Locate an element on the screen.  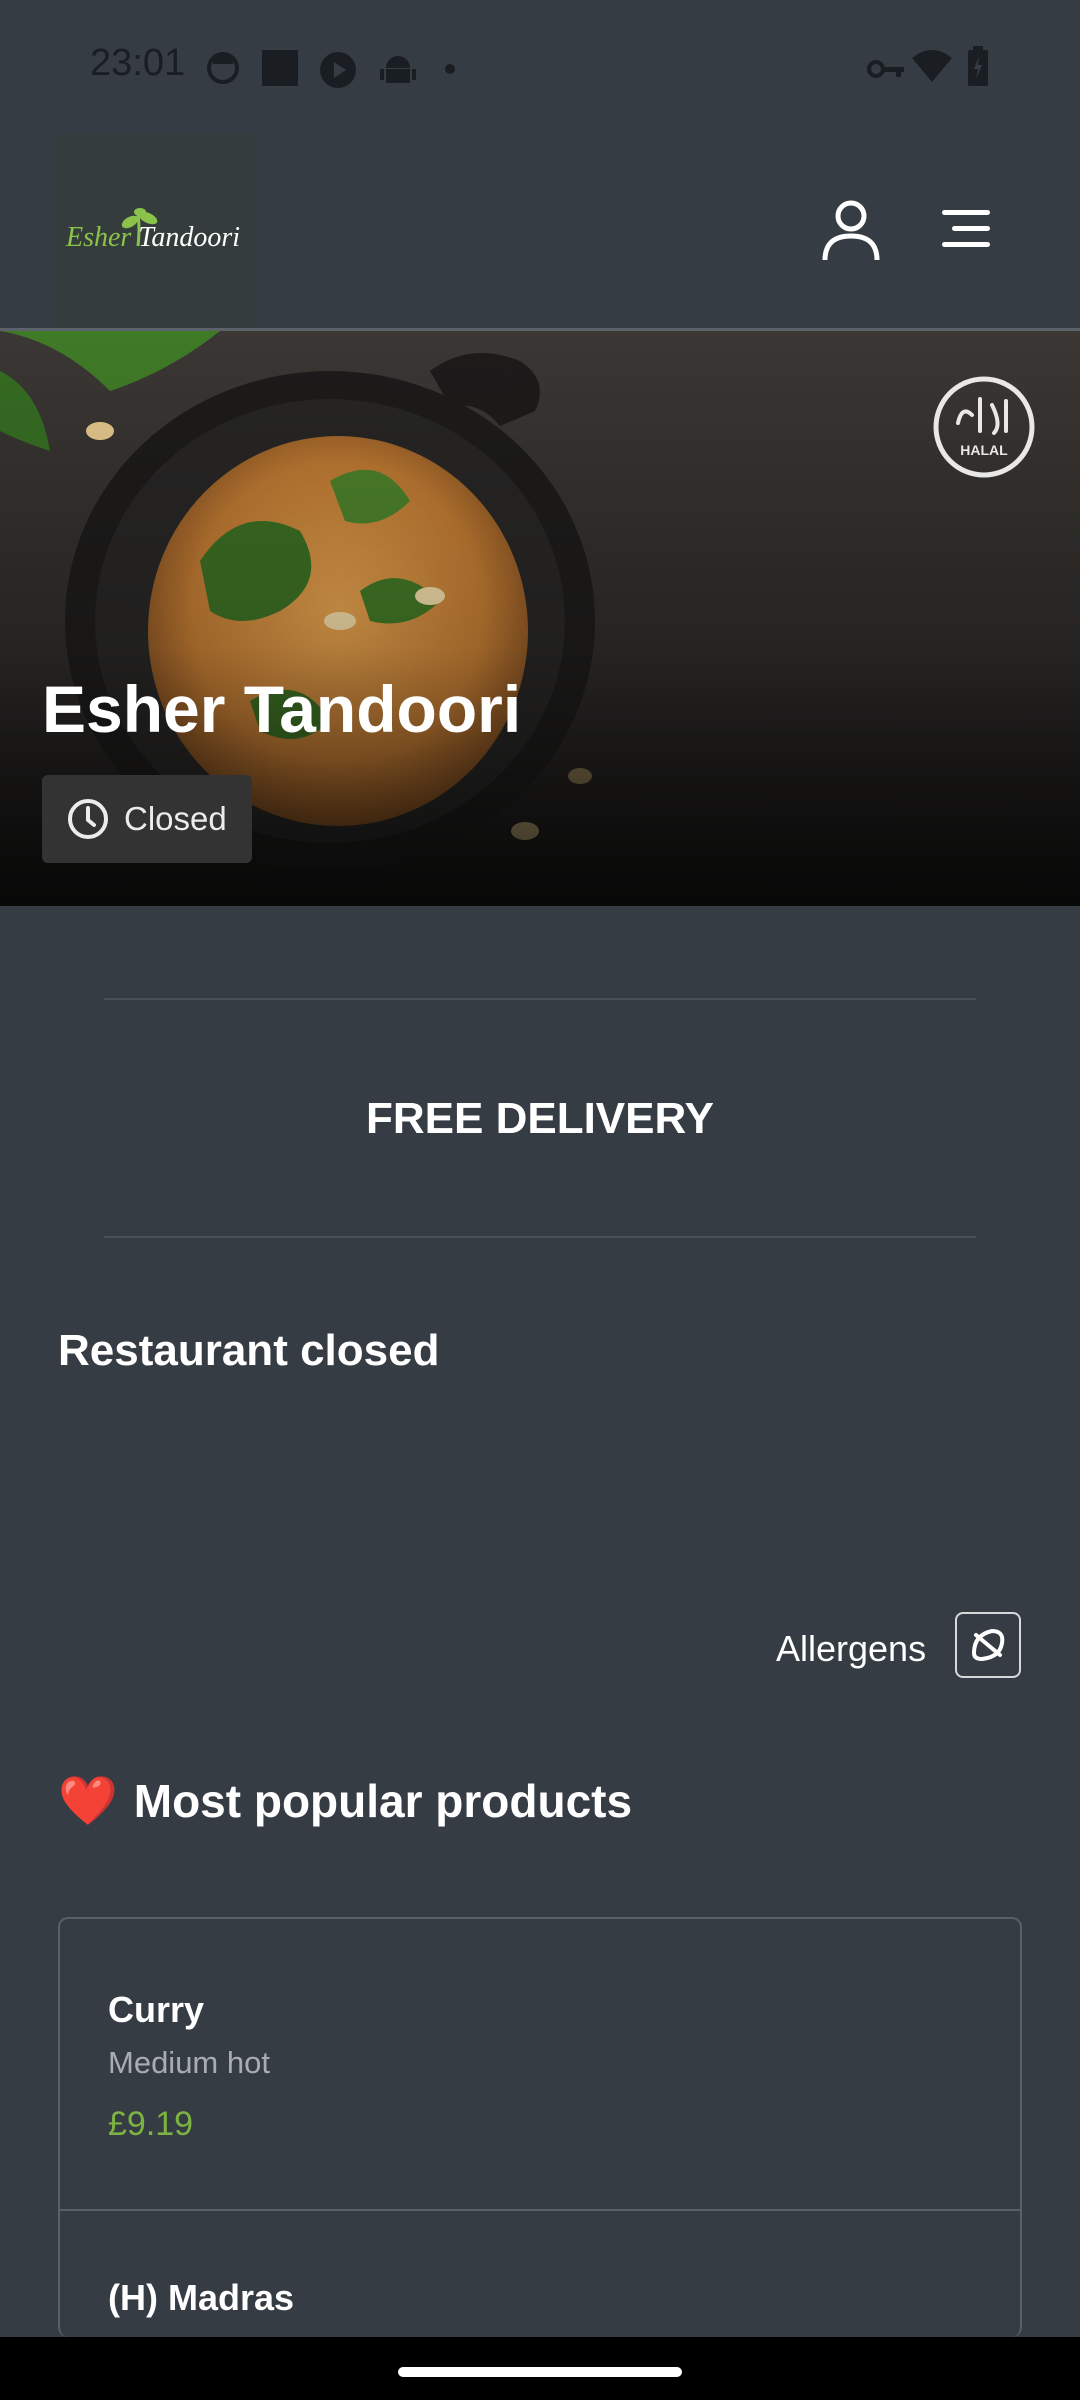
divider-top is located at coordinates (540, 999).